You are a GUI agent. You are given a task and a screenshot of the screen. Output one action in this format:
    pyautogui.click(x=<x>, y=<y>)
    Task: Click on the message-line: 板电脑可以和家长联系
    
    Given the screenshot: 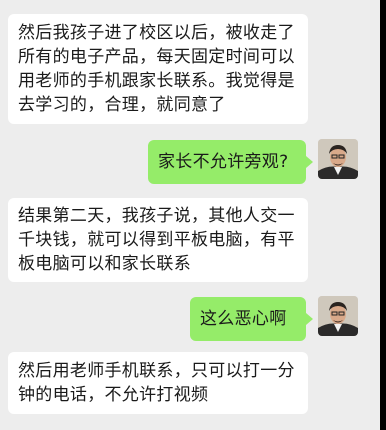 What is the action you would take?
    pyautogui.click(x=104, y=264)
    